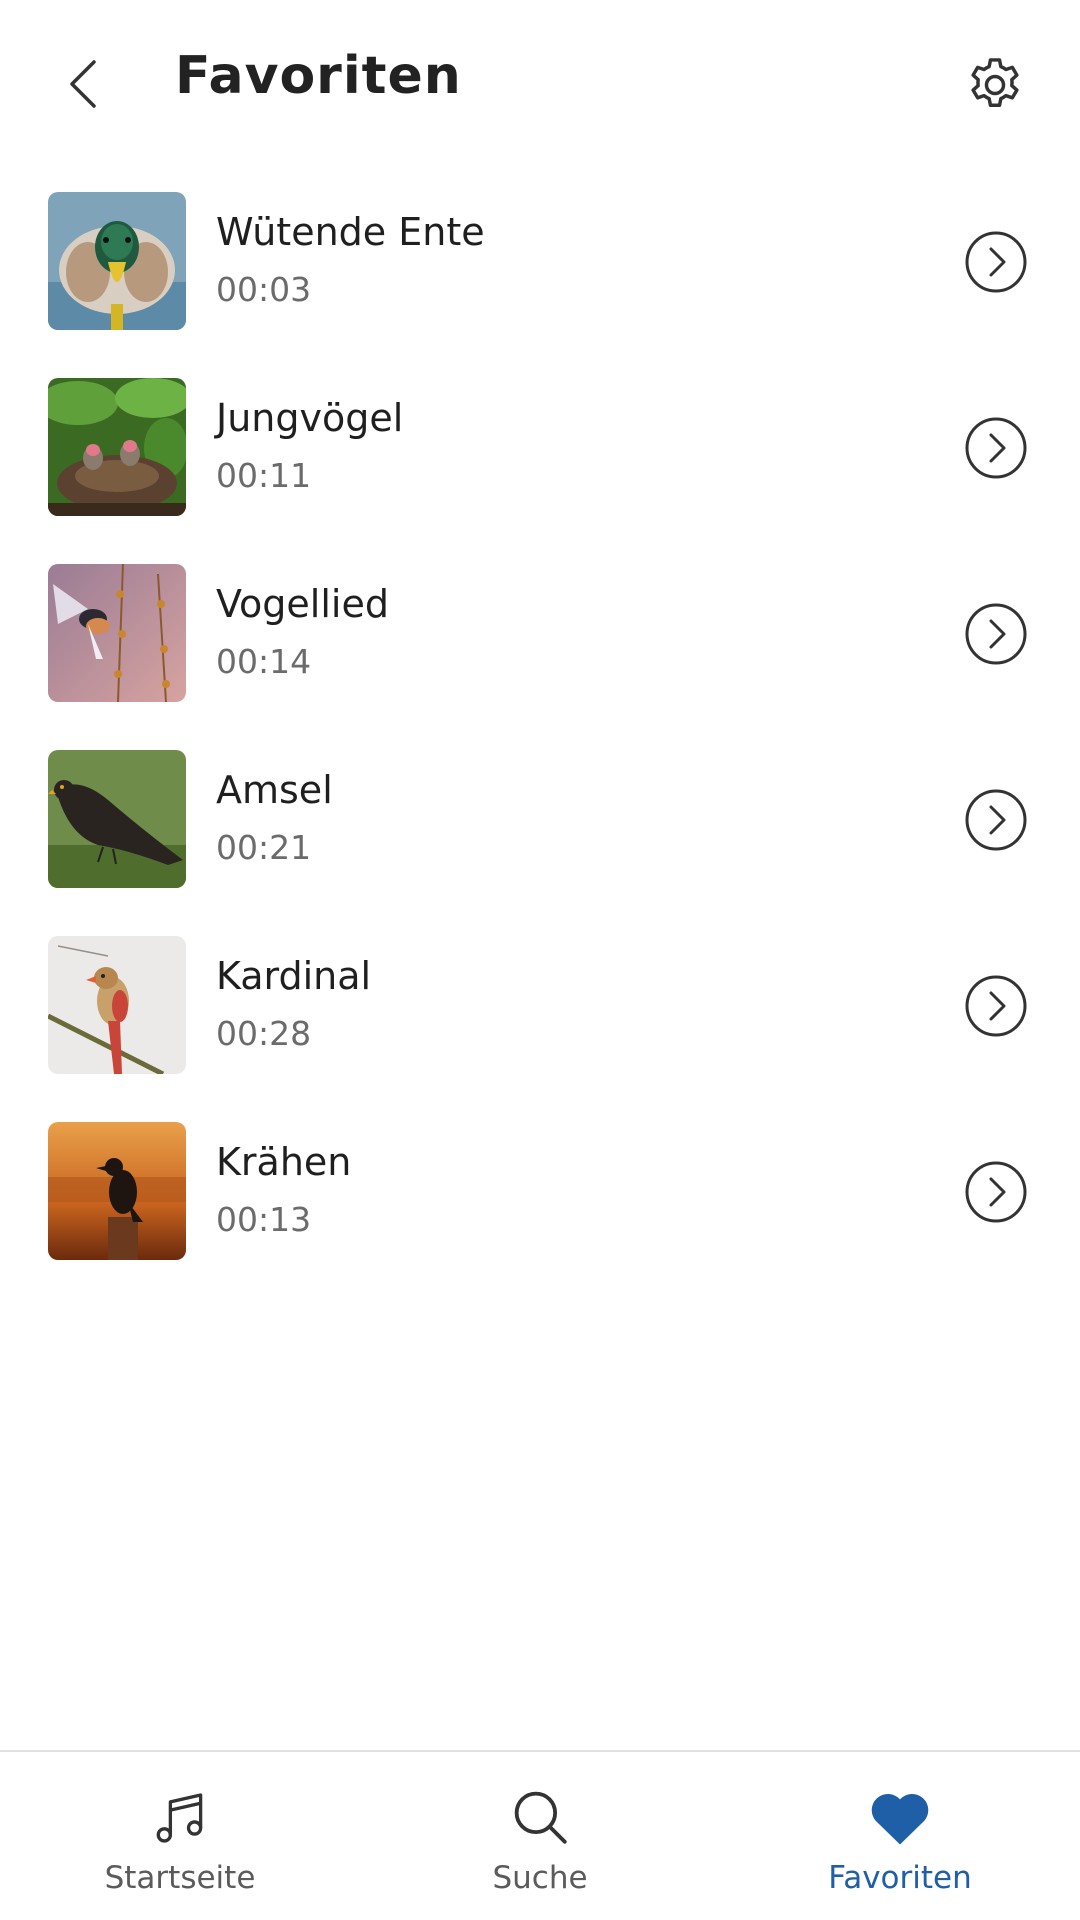 Image resolution: width=1080 pixels, height=1920 pixels. Describe the element at coordinates (540, 82) in the screenshot. I see `top-bar: Favoriten` at that location.